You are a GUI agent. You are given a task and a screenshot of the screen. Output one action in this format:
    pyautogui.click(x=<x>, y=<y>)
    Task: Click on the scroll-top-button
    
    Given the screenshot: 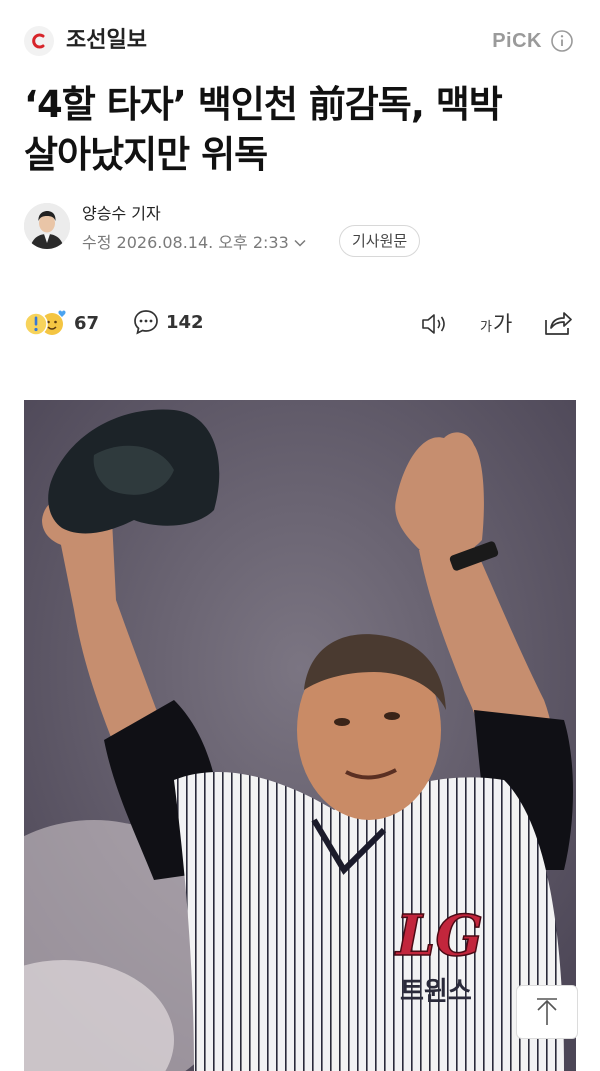 What is the action you would take?
    pyautogui.click(x=547, y=1012)
    